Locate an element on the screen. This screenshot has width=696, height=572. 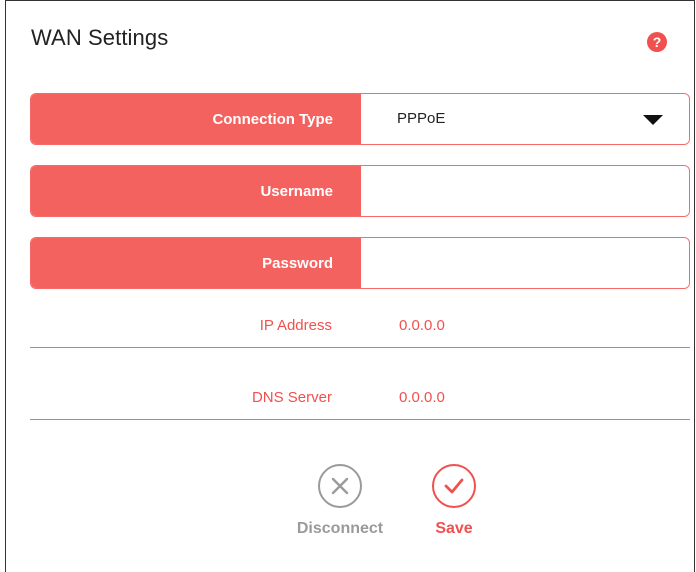
dns-server-label: DNS Server is located at coordinates (291, 397).